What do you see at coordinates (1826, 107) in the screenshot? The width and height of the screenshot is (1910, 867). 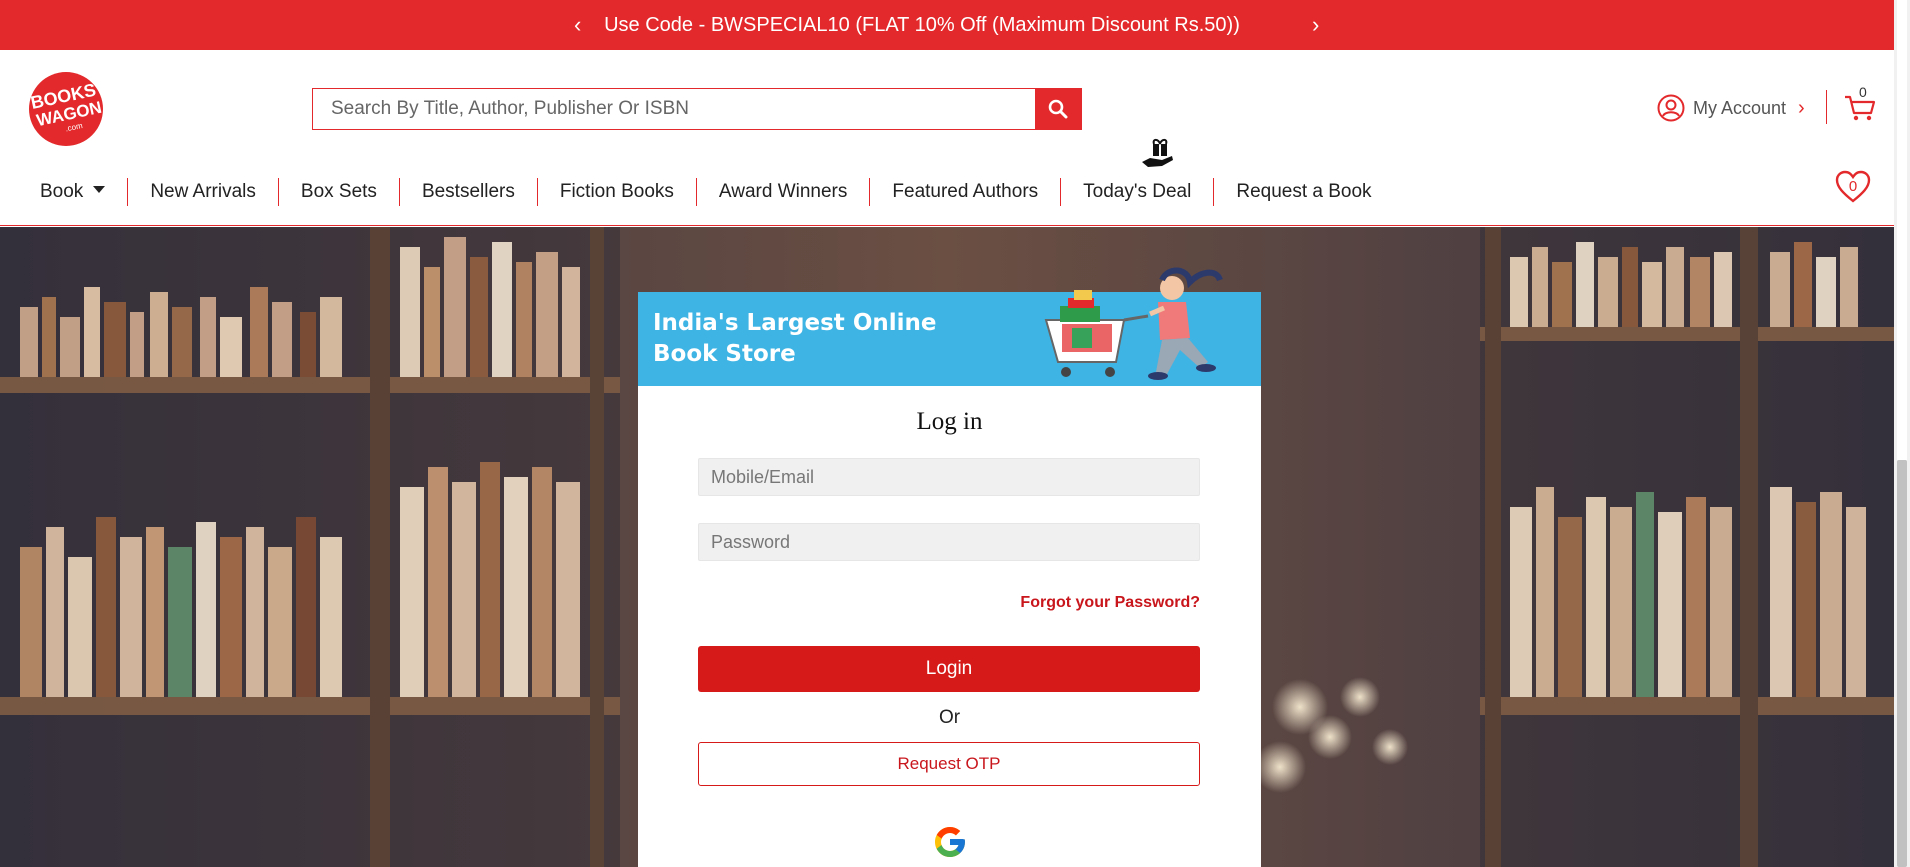 I see `header-divider` at bounding box center [1826, 107].